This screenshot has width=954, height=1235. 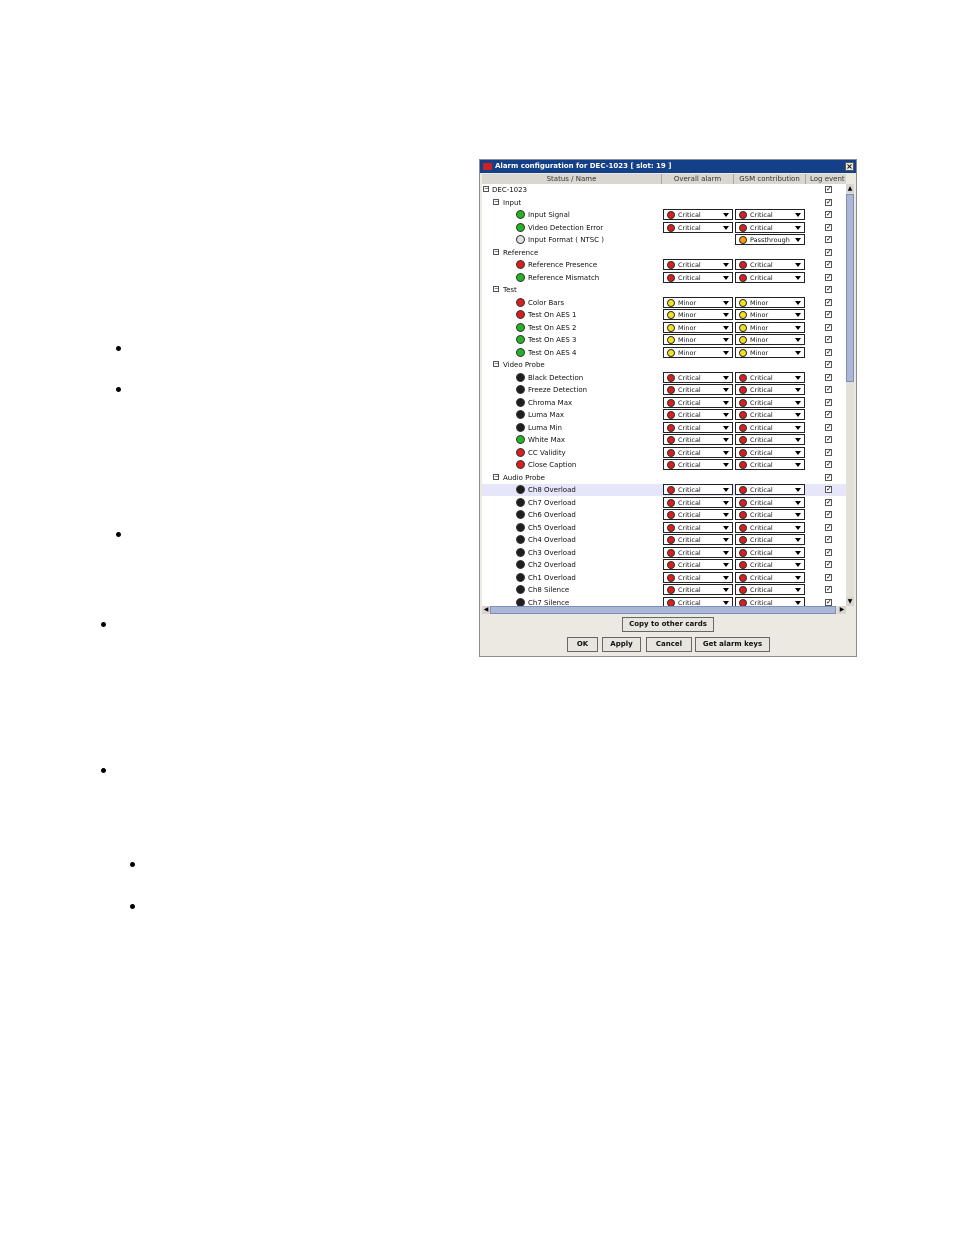 I want to click on tree-row: Ch8 Overload Critical Critical ✓, so click(x=664, y=490).